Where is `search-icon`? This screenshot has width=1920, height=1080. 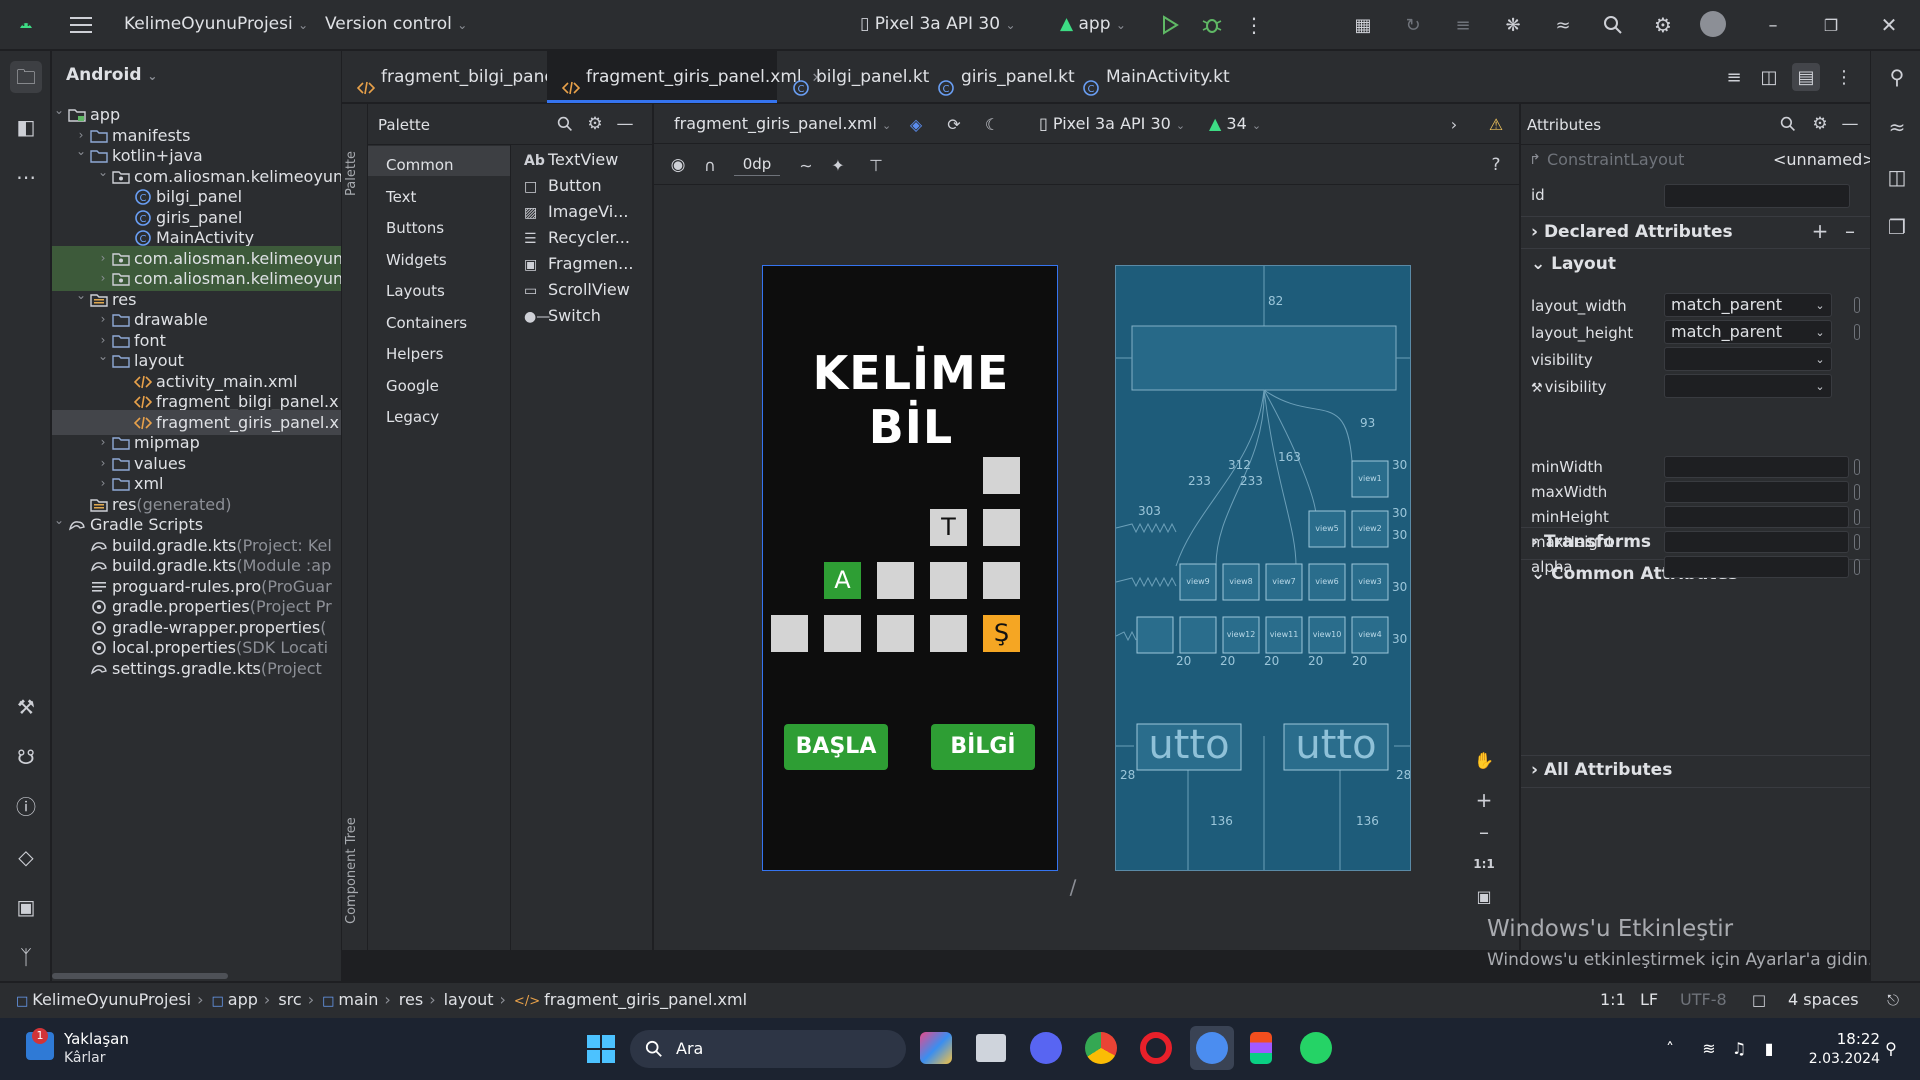 search-icon is located at coordinates (1613, 25).